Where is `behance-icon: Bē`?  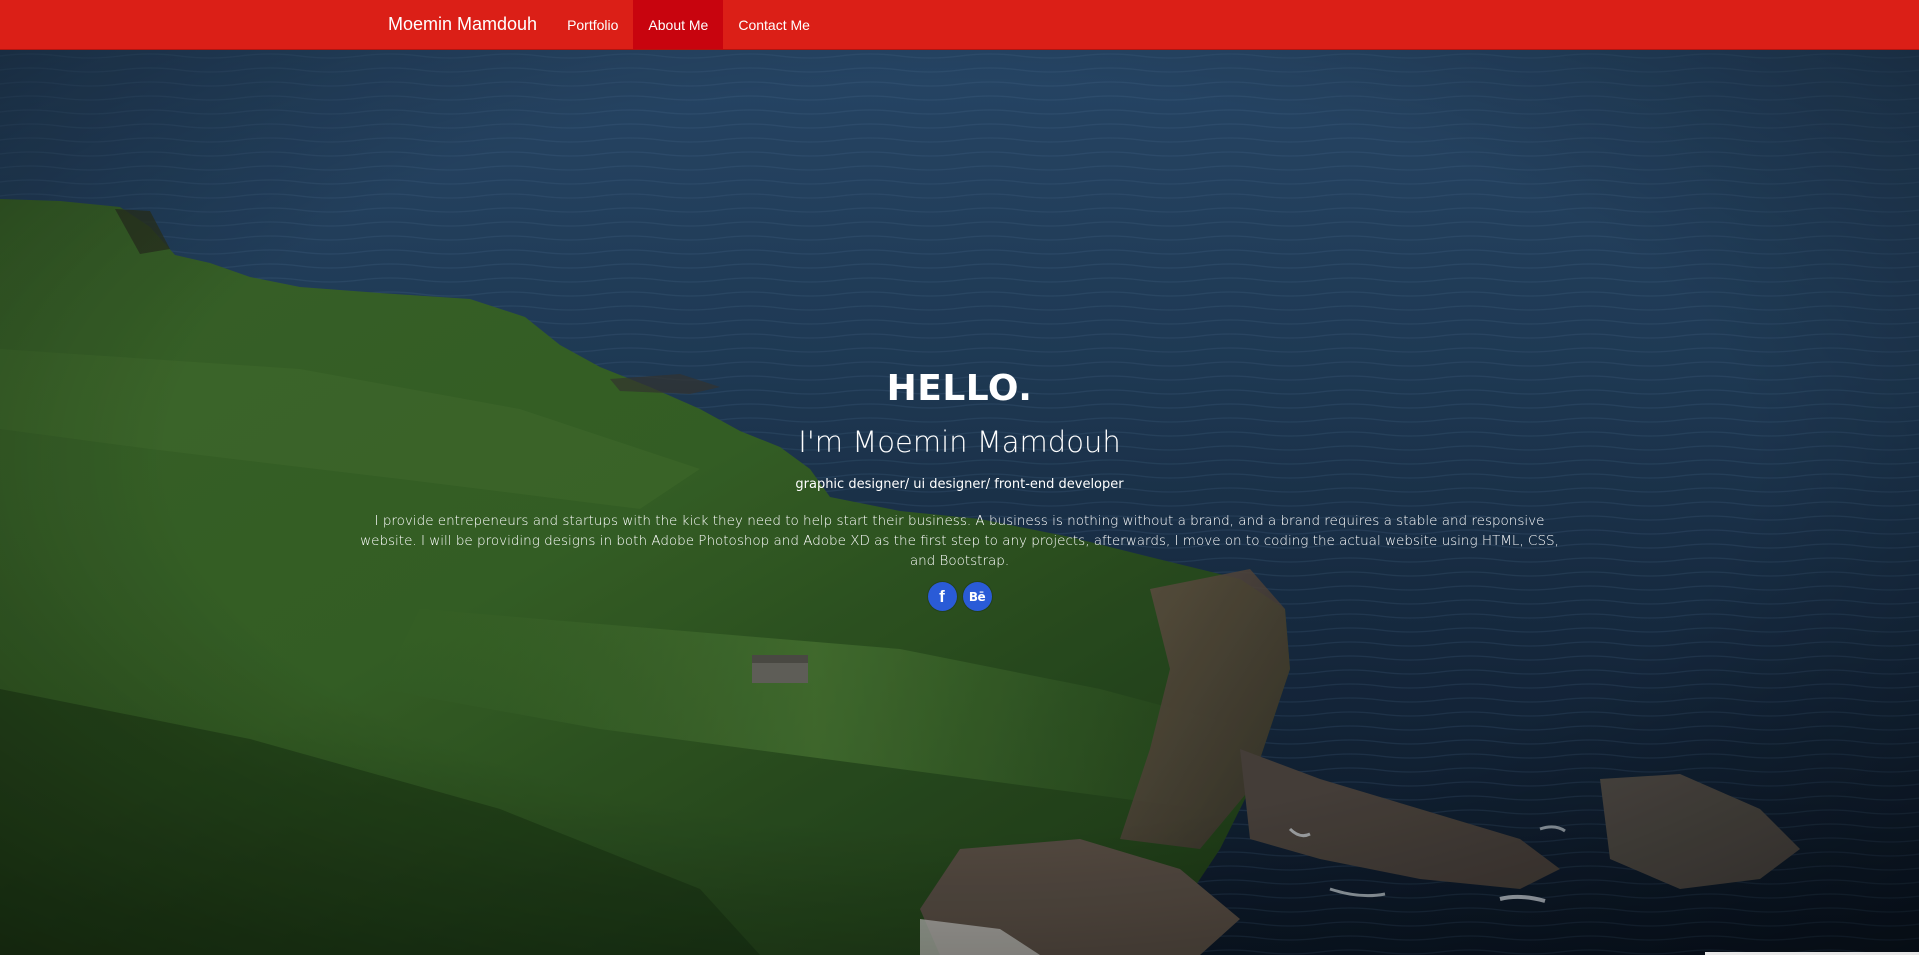 behance-icon: Bē is located at coordinates (977, 596).